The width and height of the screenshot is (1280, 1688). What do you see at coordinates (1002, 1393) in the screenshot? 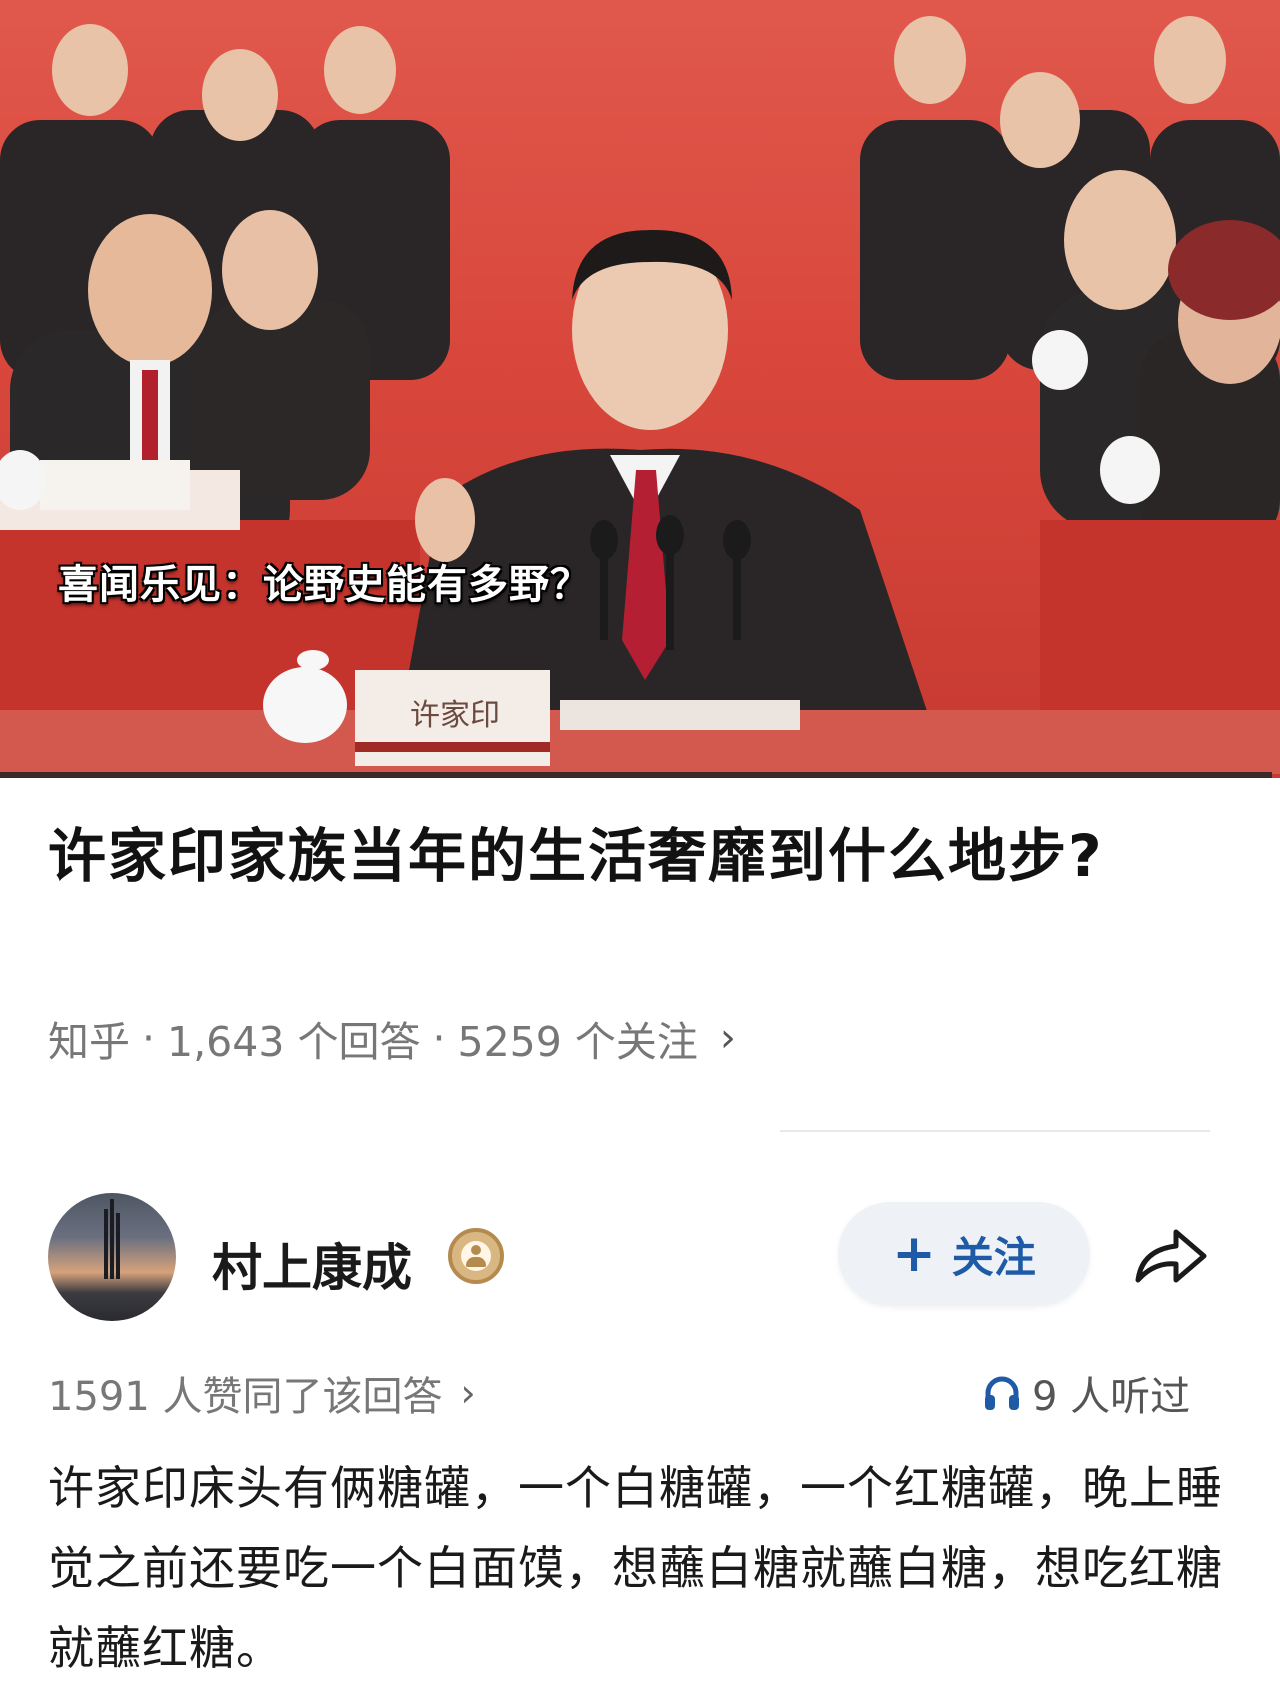
I see `headphones-icon` at bounding box center [1002, 1393].